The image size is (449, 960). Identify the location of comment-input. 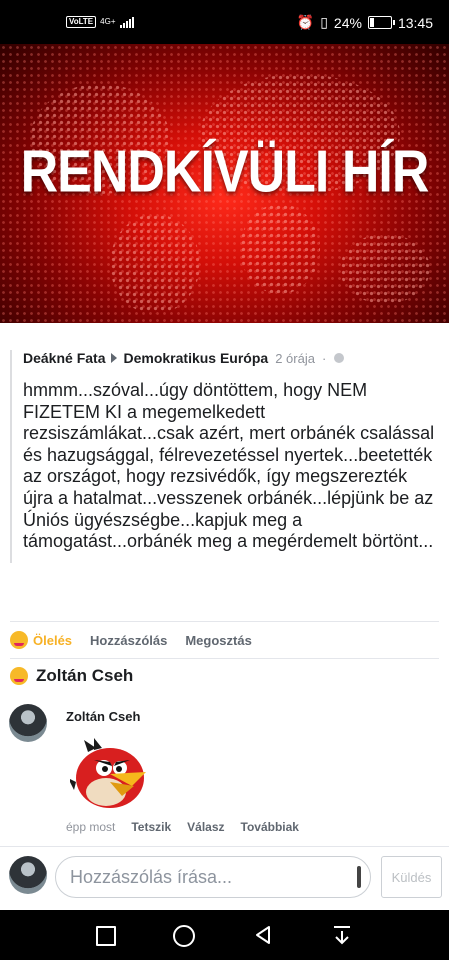
(213, 877).